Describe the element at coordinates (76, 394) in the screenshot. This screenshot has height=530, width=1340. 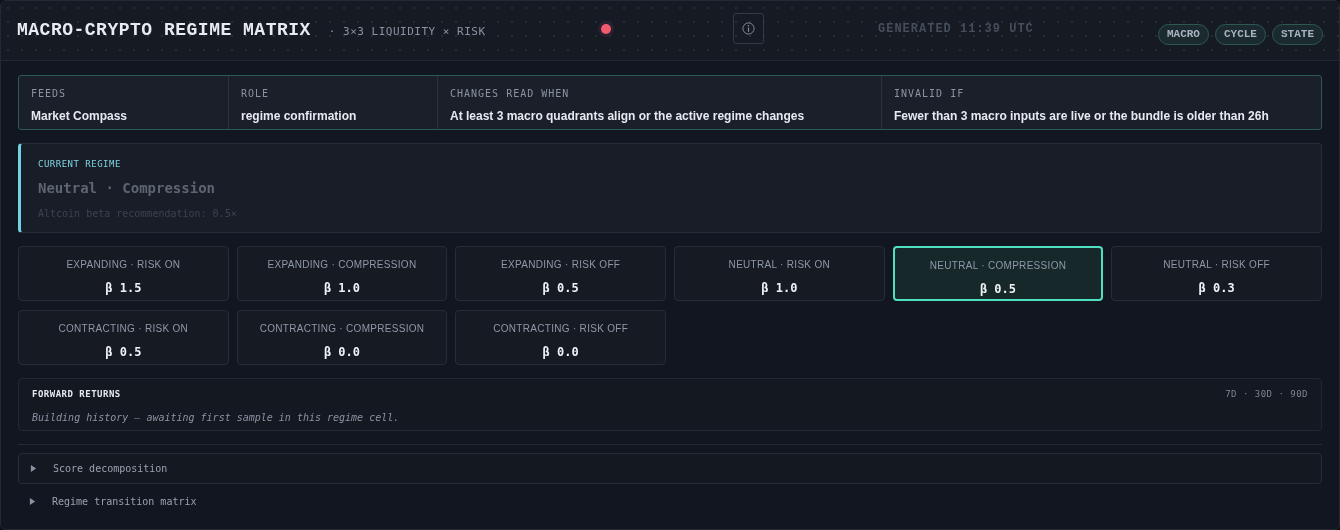
I see `panel-title: FORWARD RETURNS` at that location.